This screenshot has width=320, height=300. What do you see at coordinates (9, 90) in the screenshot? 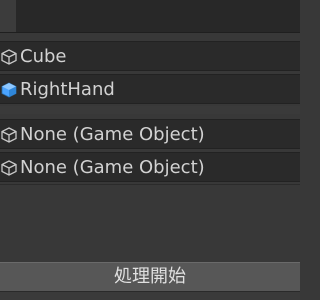
I see `cube-blue-icon` at bounding box center [9, 90].